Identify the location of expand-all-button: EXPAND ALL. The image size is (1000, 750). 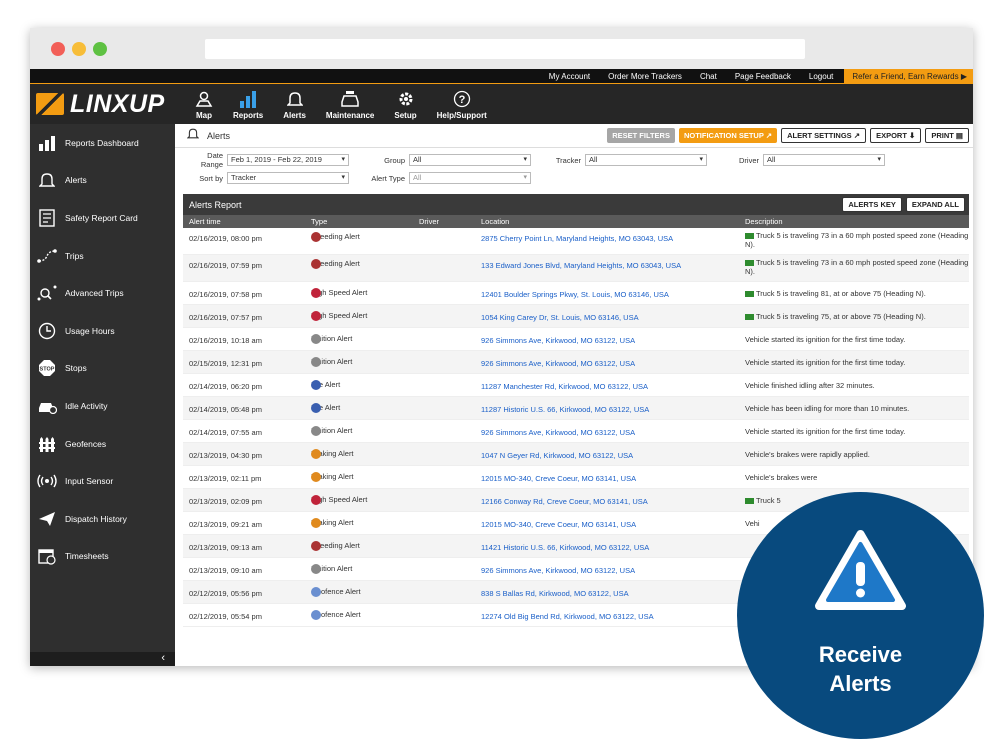
(935, 204).